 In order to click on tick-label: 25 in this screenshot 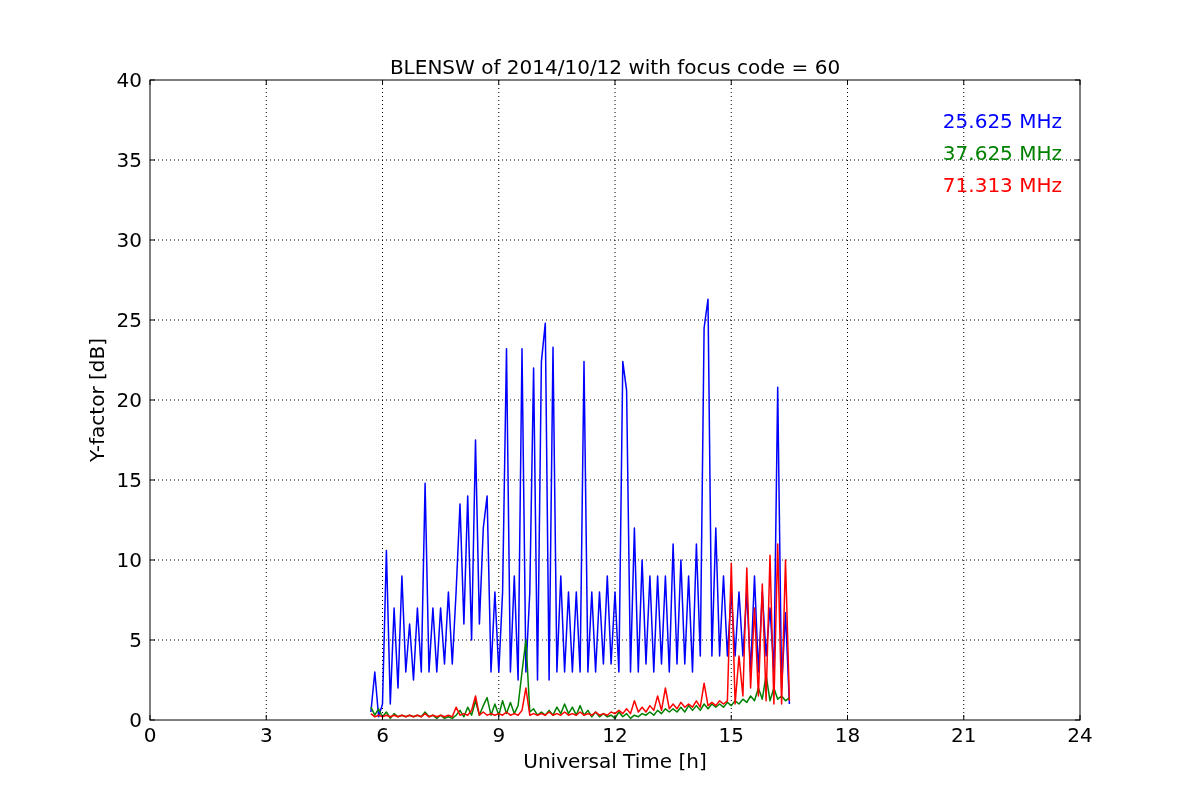, I will do `click(129, 320)`.